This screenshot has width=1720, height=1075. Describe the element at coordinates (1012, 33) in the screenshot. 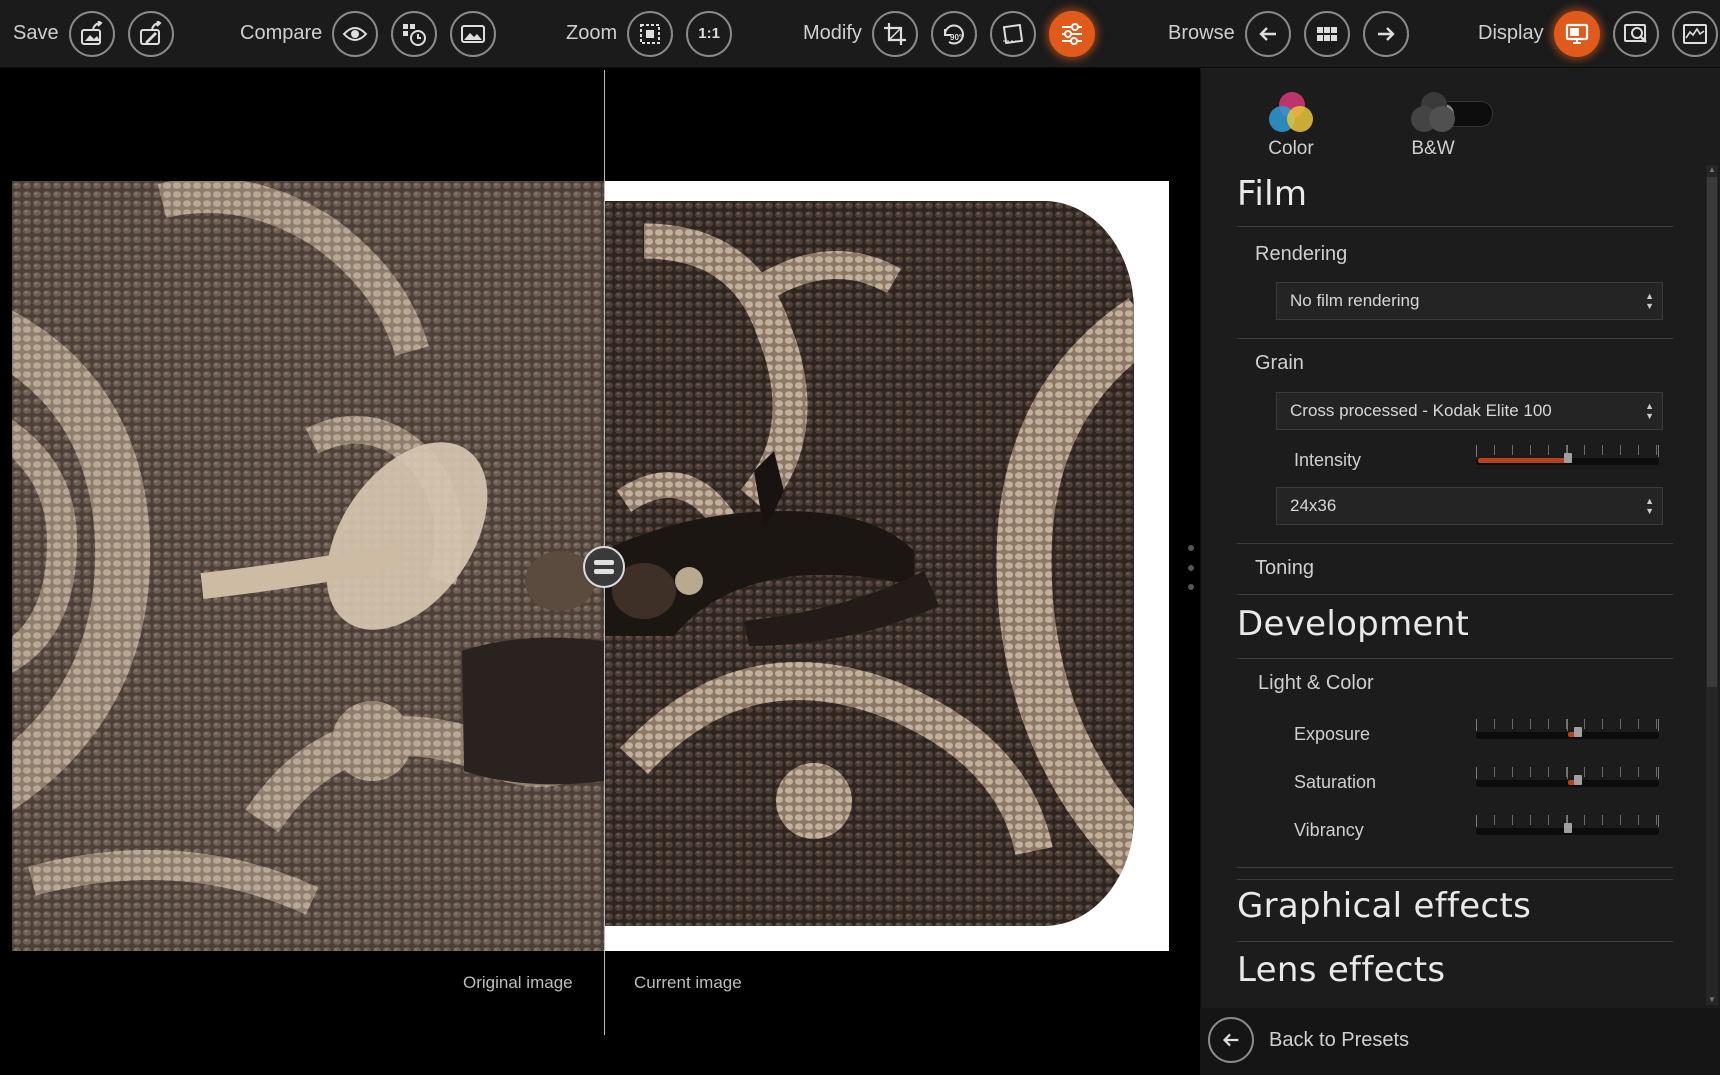

I see `straighten-button` at that location.